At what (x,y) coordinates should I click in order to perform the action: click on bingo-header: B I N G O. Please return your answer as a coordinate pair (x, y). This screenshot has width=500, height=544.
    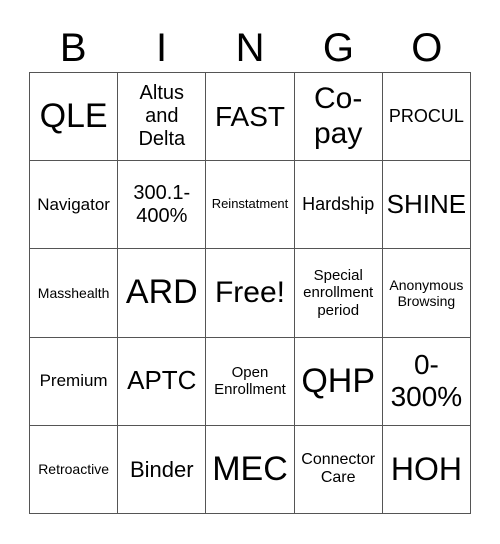
    Looking at the image, I should click on (250, 48).